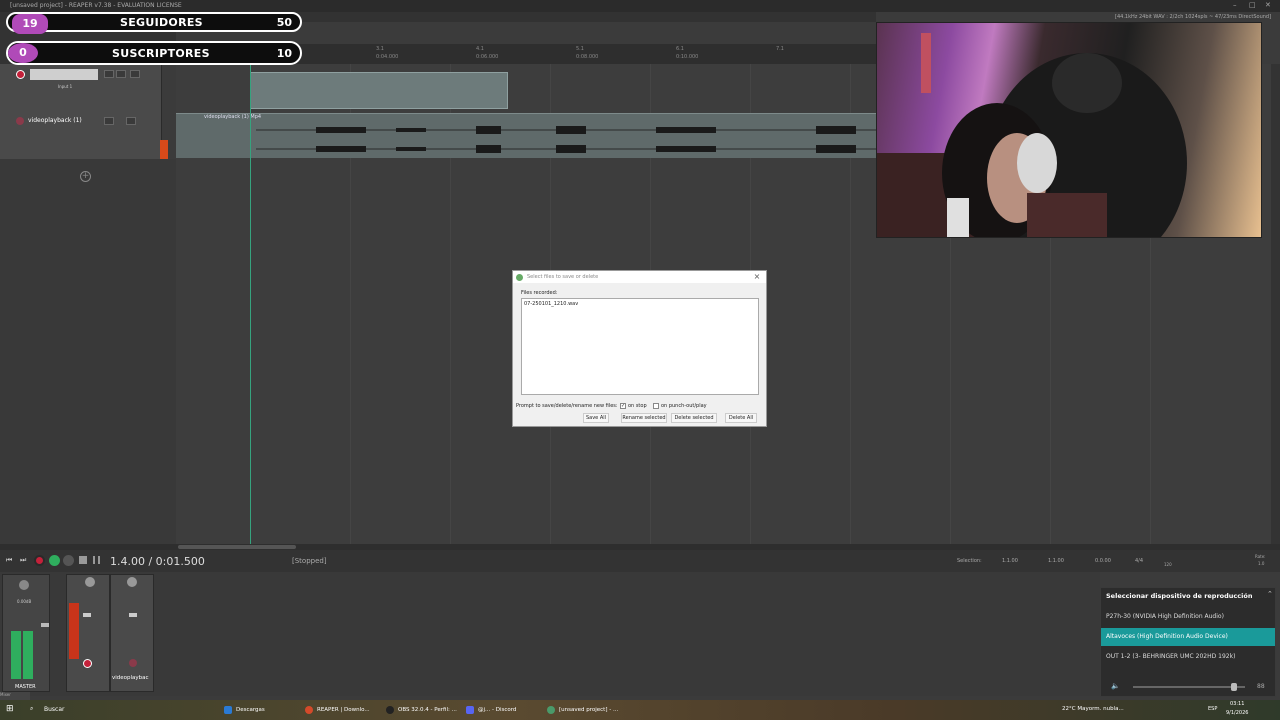 This screenshot has height=720, width=1280. Describe the element at coordinates (1115, 686) in the screenshot. I see `speaker-icon: 🔈` at that location.